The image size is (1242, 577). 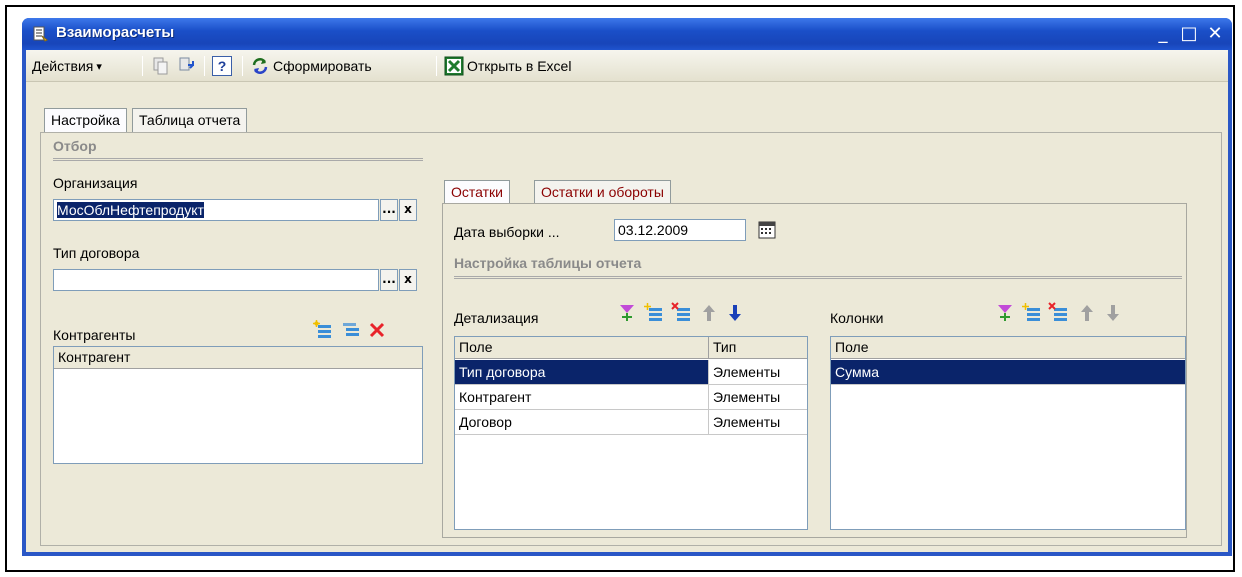 I want to click on open-excel-button: Открыть в Excel, so click(x=507, y=66).